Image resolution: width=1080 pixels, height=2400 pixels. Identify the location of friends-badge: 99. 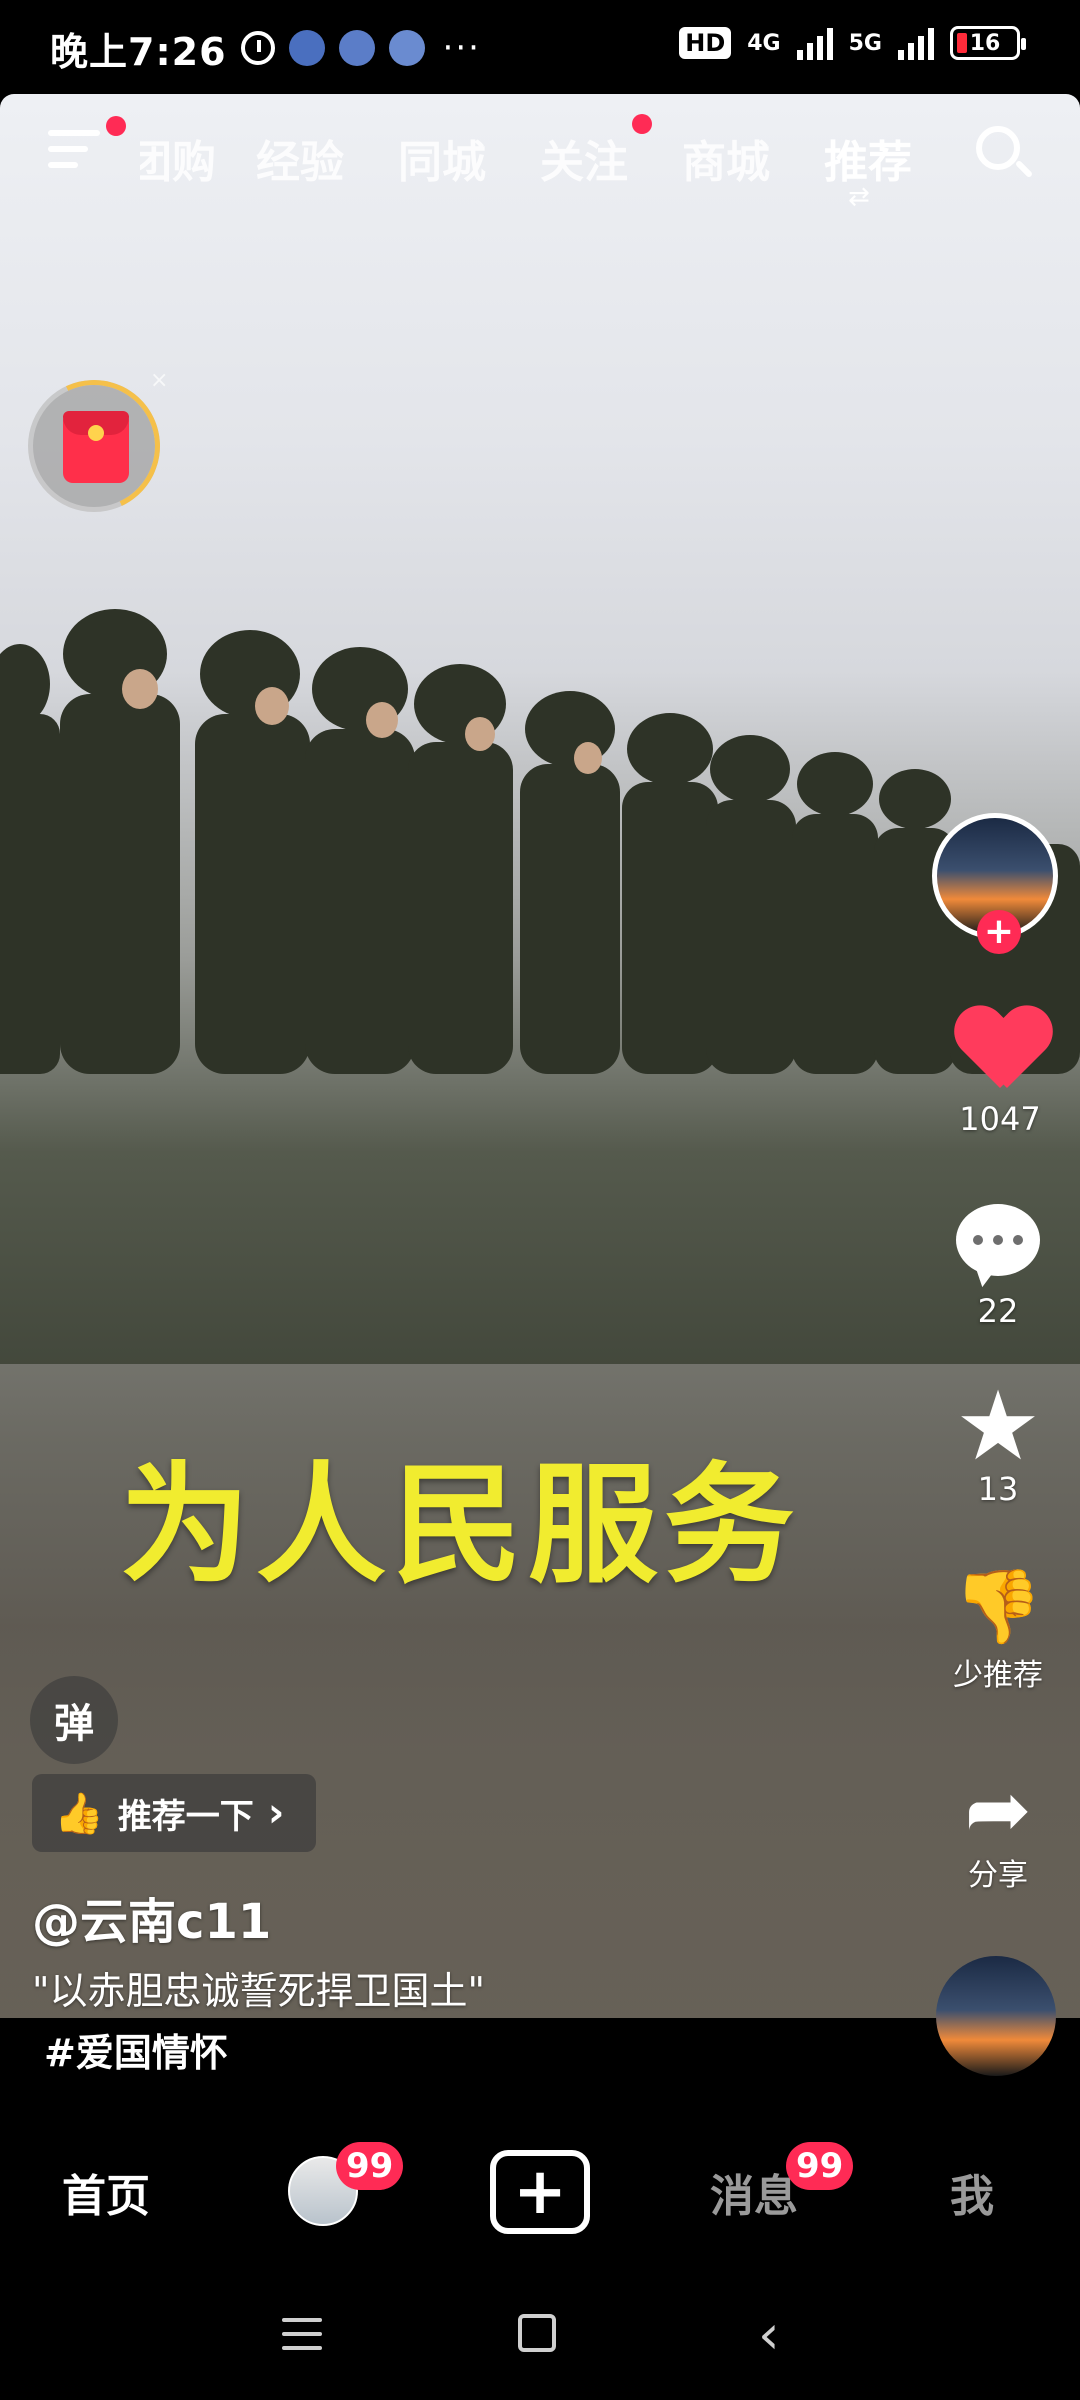
(370, 2166).